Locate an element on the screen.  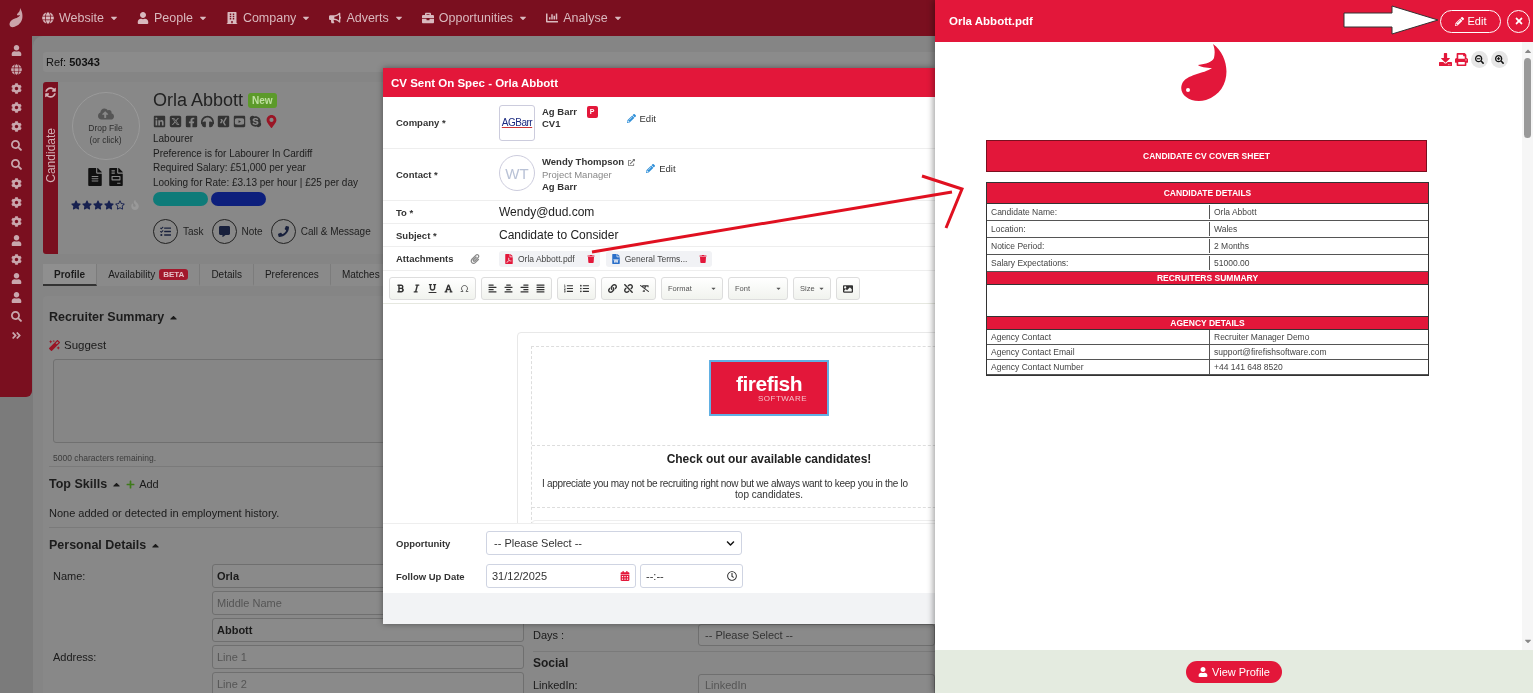
refresh-icon is located at coordinates (50, 92).